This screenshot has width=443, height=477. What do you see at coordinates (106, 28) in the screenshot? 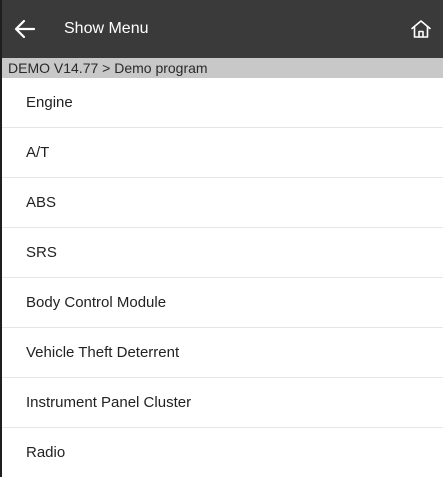
I see `page-title: Show Menu` at bounding box center [106, 28].